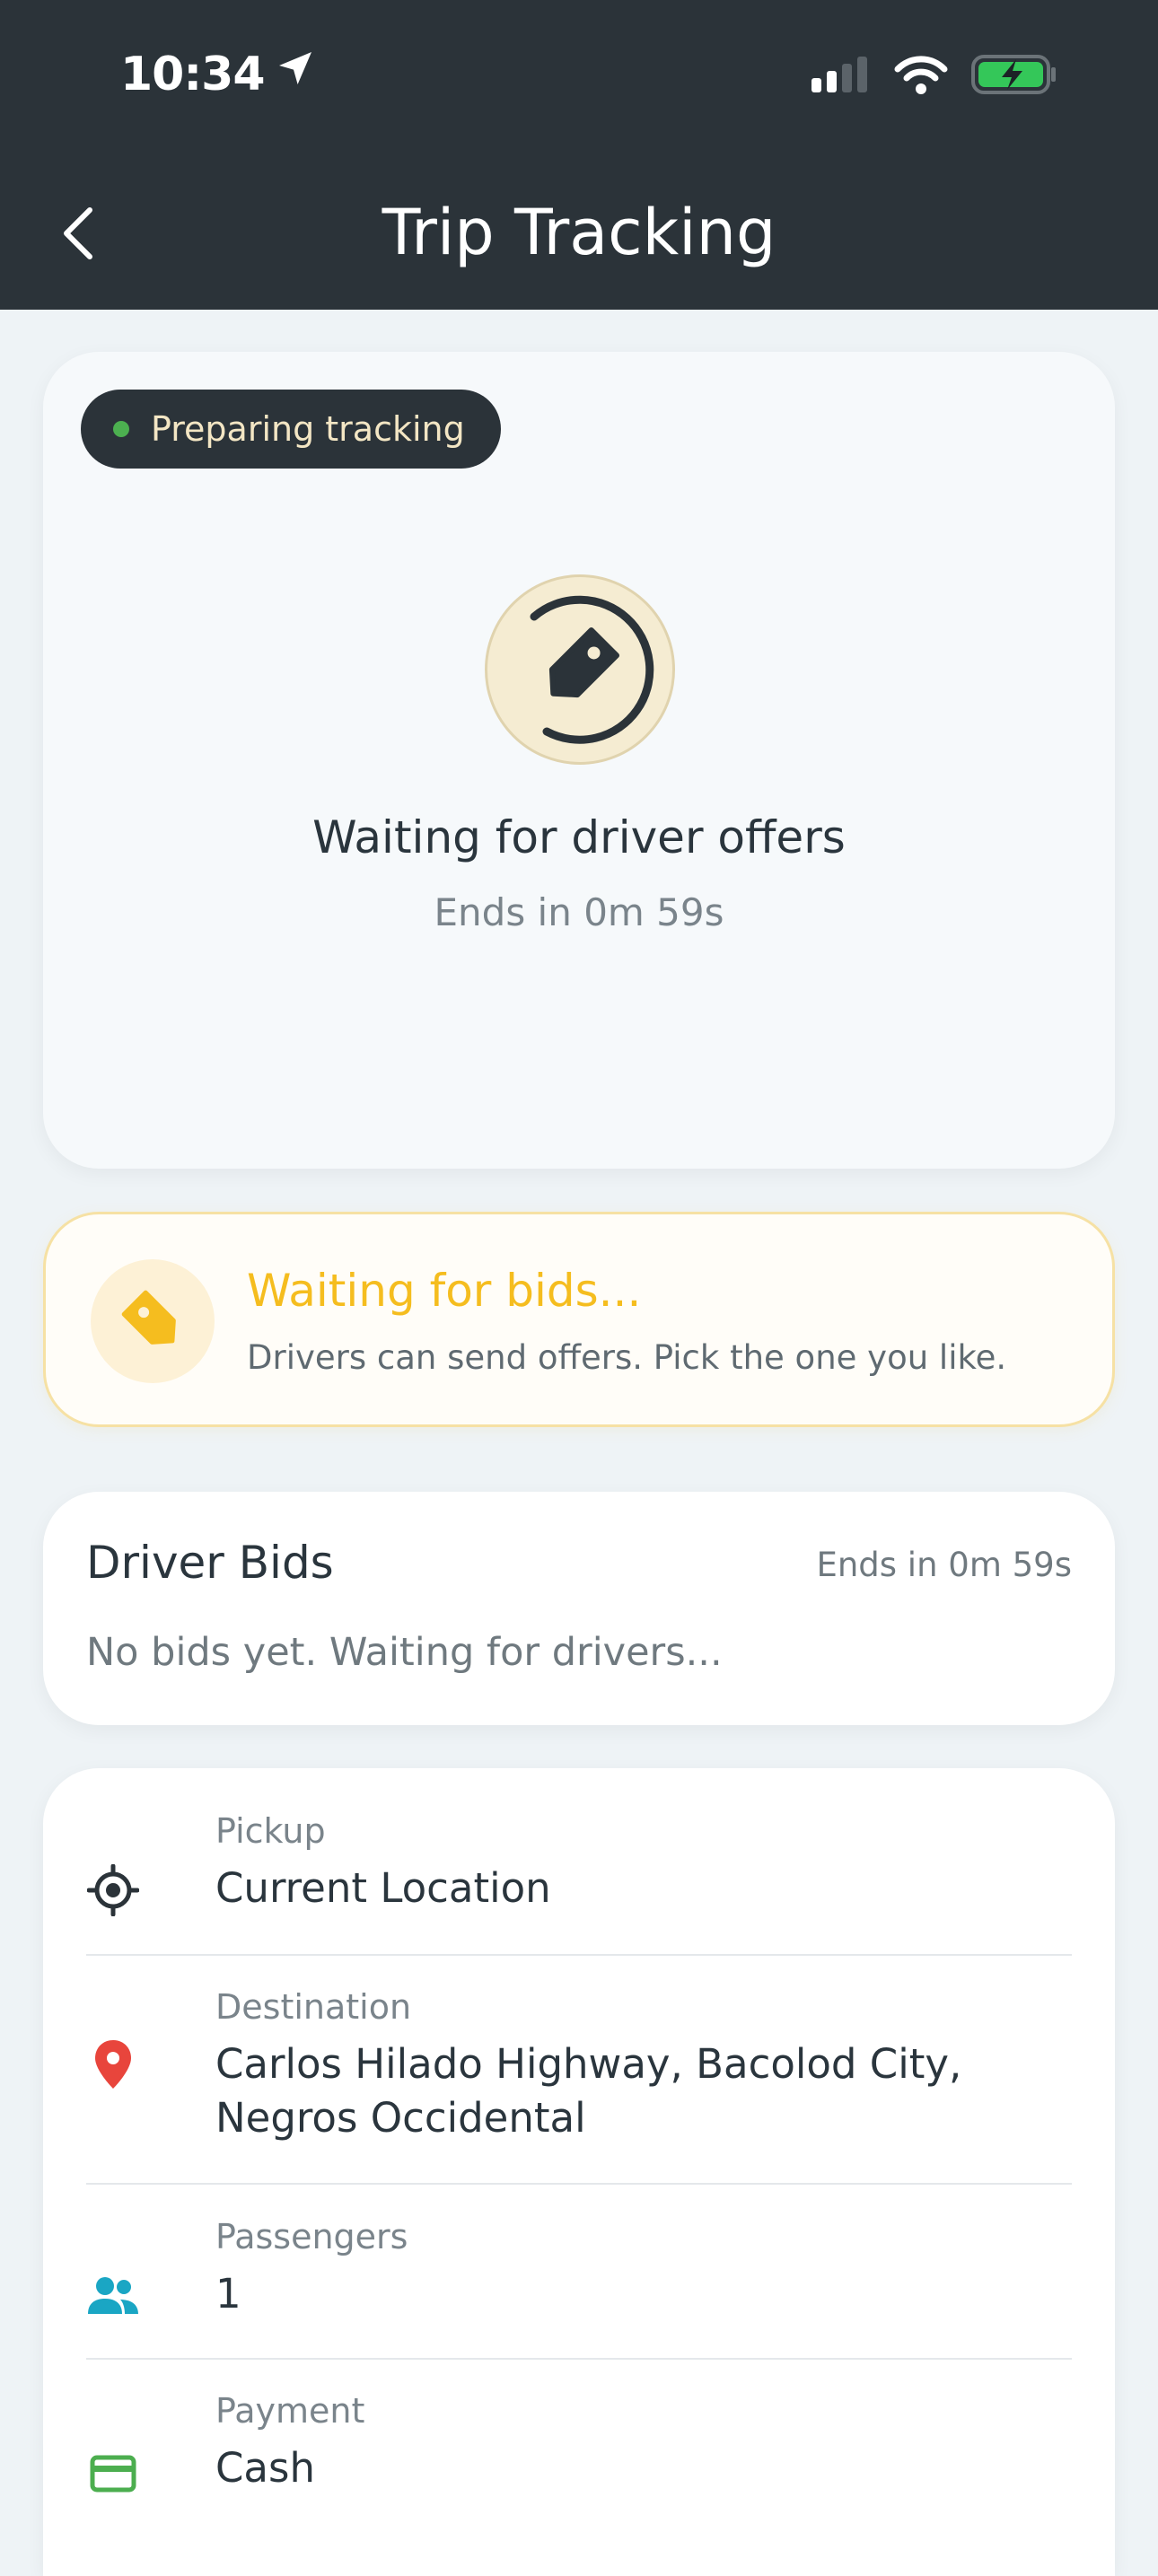 The width and height of the screenshot is (1158, 2576). What do you see at coordinates (840, 76) in the screenshot?
I see `cellular-signal-icon` at bounding box center [840, 76].